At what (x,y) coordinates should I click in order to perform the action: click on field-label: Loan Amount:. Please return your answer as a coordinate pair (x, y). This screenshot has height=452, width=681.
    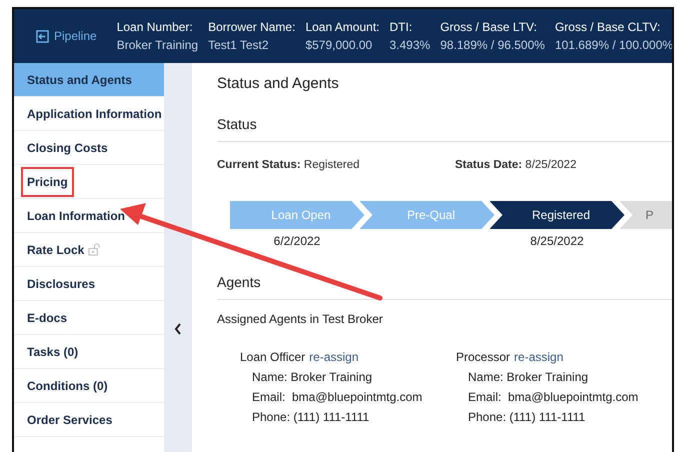
    Looking at the image, I should click on (342, 27).